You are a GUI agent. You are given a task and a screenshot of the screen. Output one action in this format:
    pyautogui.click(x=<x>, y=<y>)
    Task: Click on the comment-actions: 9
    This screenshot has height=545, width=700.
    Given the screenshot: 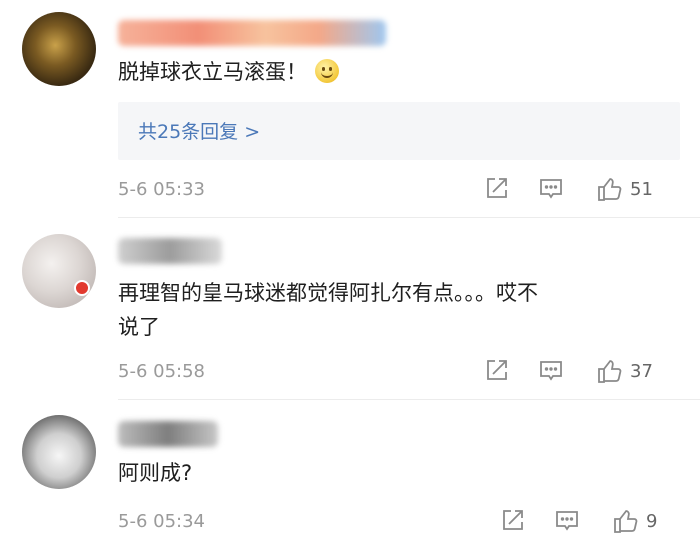 What is the action you would take?
    pyautogui.click(x=590, y=522)
    